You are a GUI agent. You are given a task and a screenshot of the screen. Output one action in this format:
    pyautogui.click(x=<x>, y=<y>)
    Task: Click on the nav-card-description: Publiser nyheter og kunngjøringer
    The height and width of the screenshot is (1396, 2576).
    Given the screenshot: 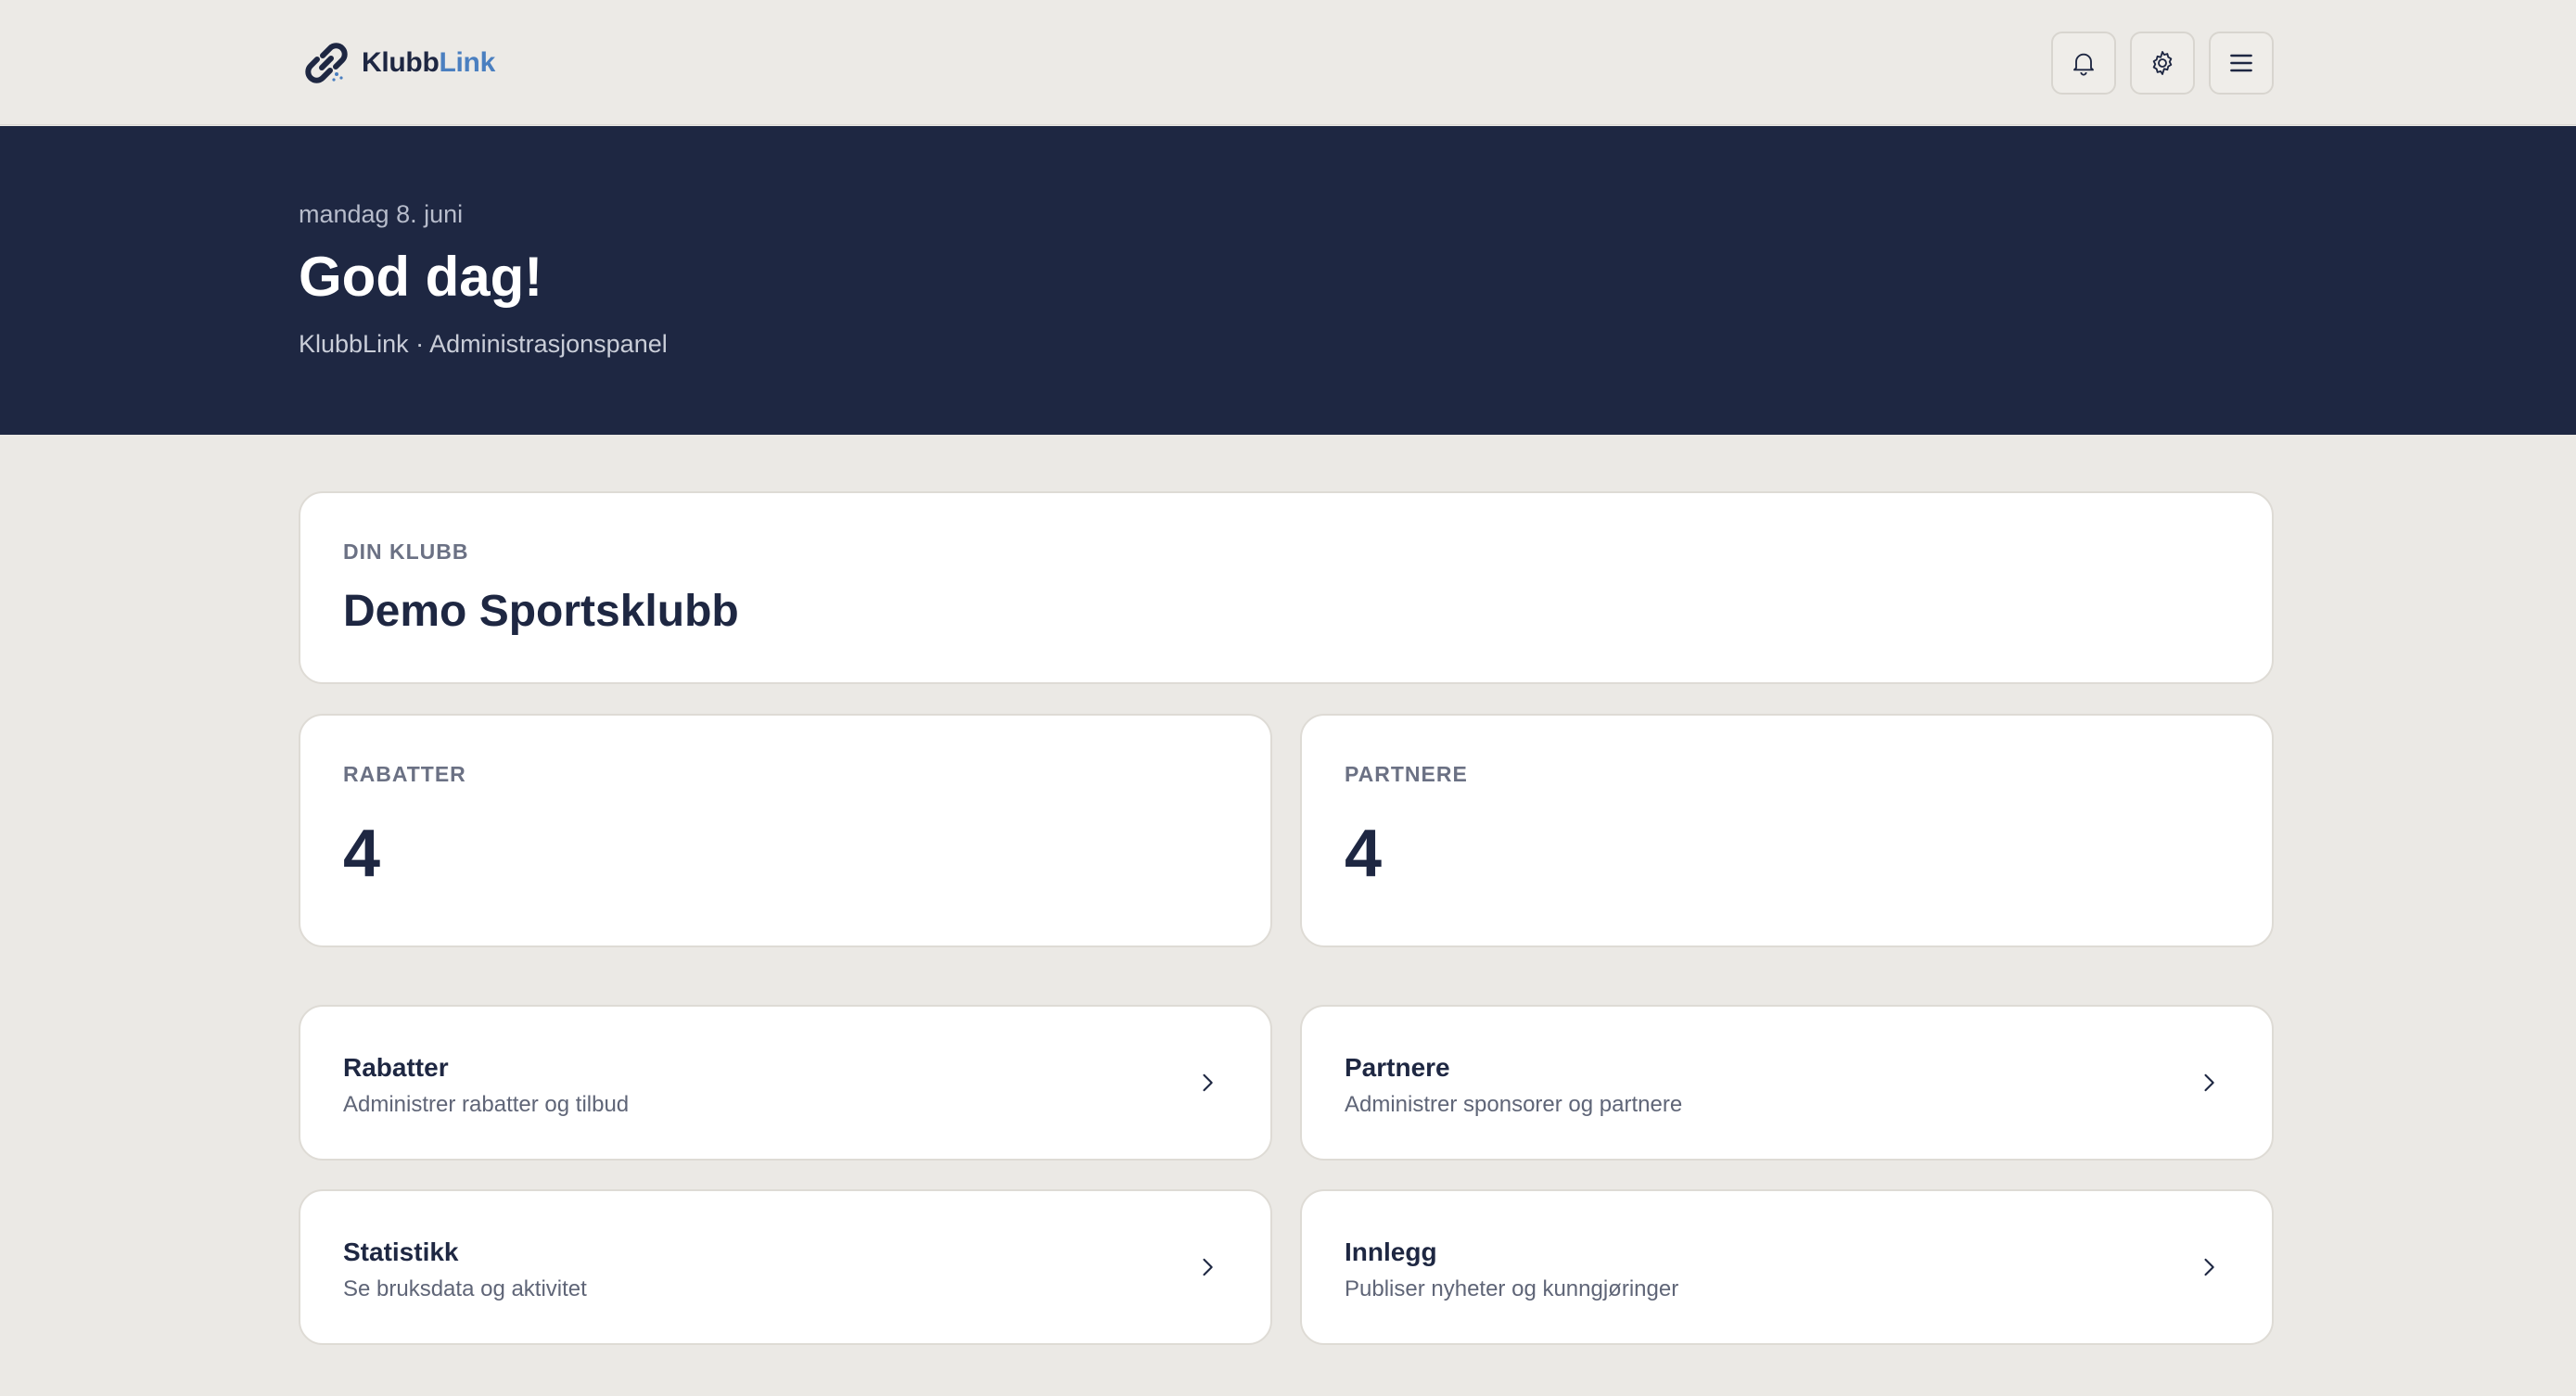 What is the action you would take?
    pyautogui.click(x=1512, y=1288)
    